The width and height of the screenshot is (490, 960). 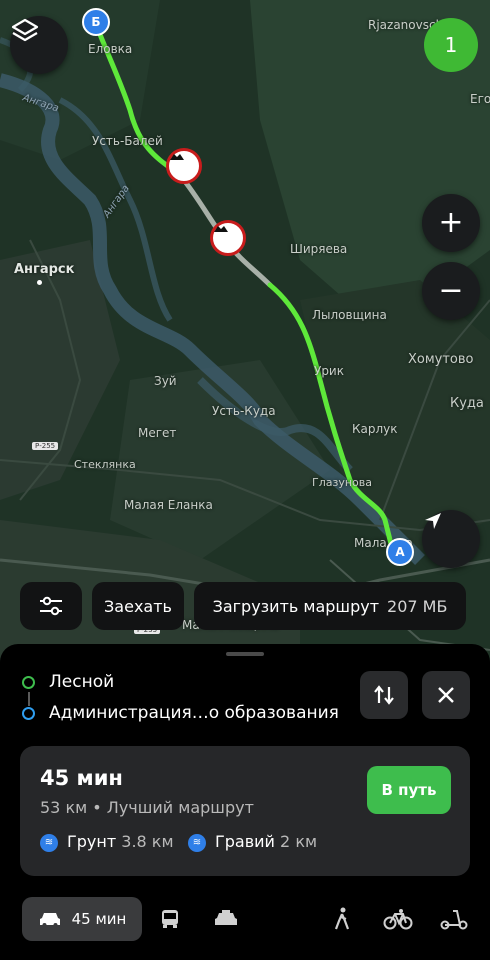 What do you see at coordinates (467, 403) in the screenshot?
I see `place-label: Куда` at bounding box center [467, 403].